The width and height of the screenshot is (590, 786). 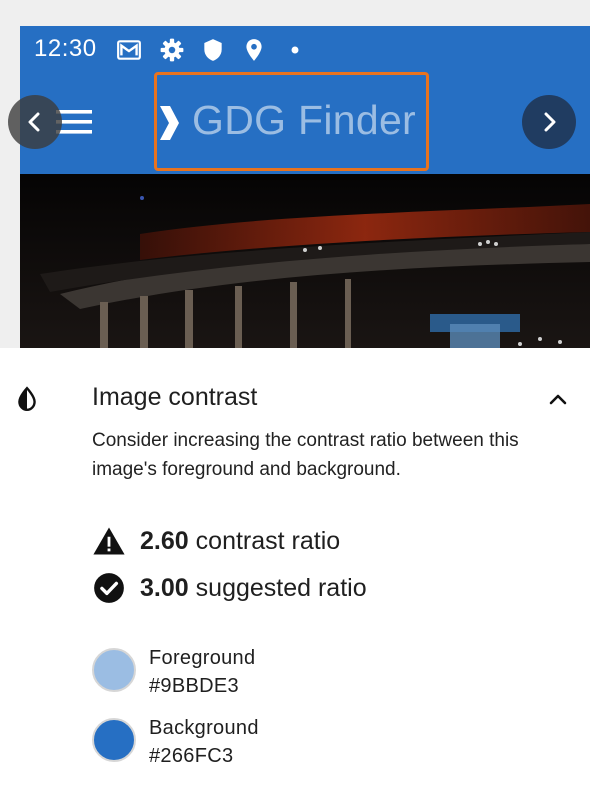 I want to click on chevron-right-icon, so click(x=550, y=122).